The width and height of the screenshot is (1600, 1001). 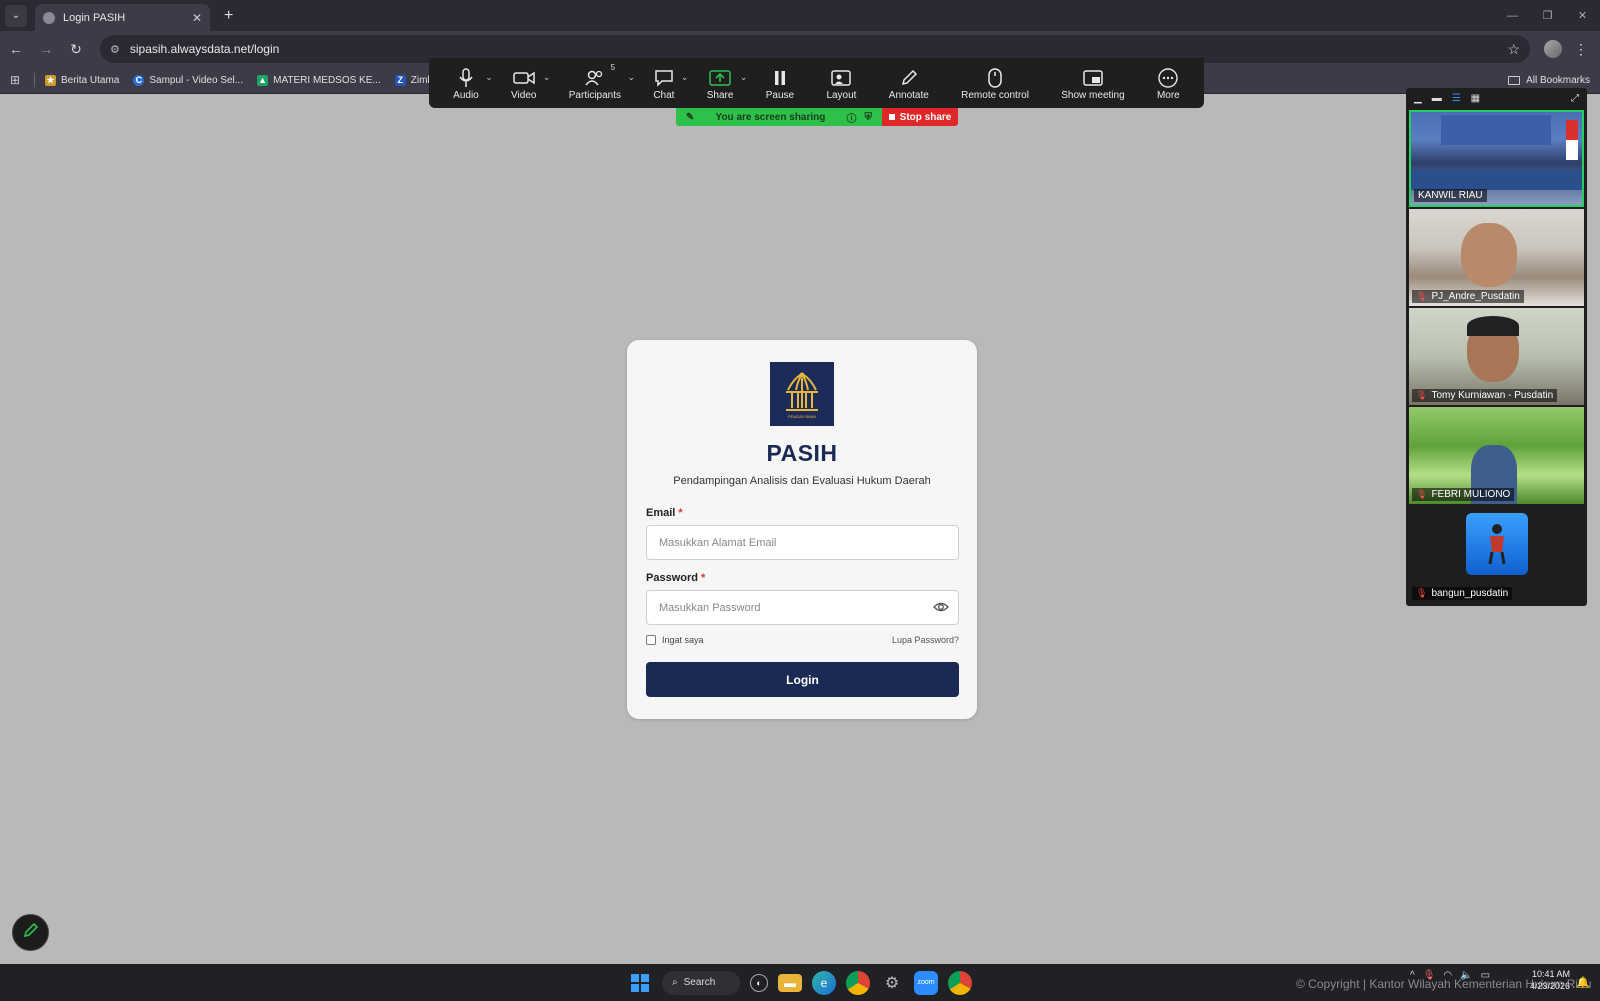 What do you see at coordinates (1485, 975) in the screenshot?
I see `battery-icon: ▭` at bounding box center [1485, 975].